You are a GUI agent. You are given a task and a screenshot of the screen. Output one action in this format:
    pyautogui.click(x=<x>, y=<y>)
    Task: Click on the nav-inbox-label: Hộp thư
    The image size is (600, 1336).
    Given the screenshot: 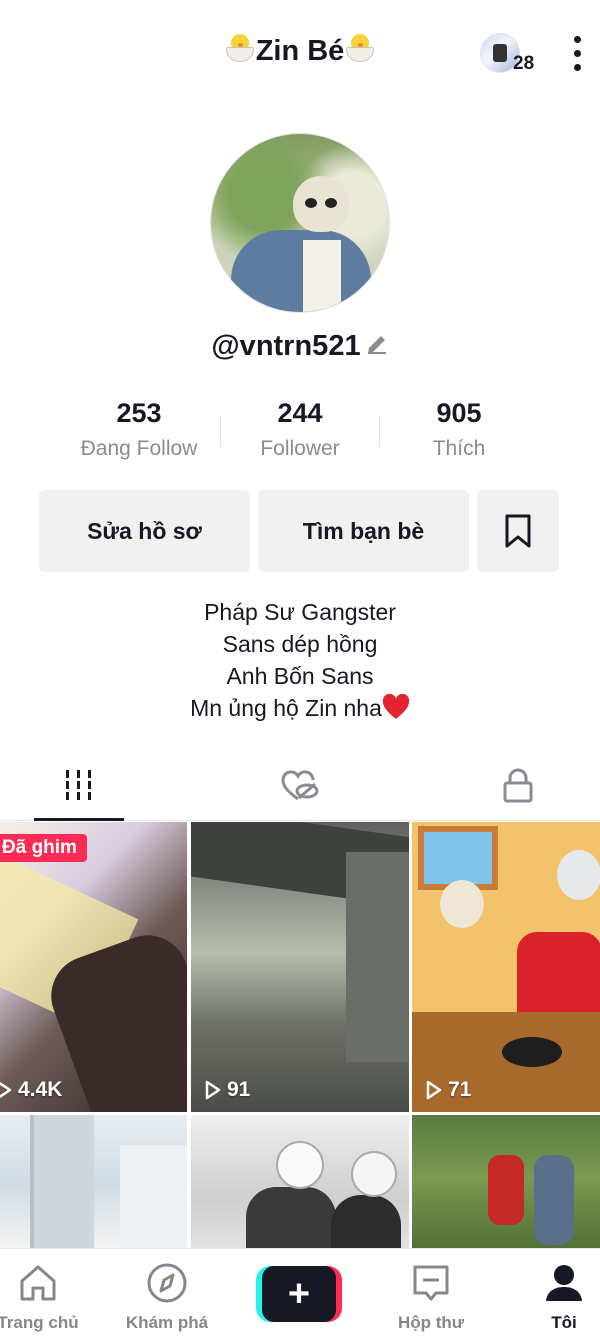 What is the action you would take?
    pyautogui.click(x=431, y=1322)
    